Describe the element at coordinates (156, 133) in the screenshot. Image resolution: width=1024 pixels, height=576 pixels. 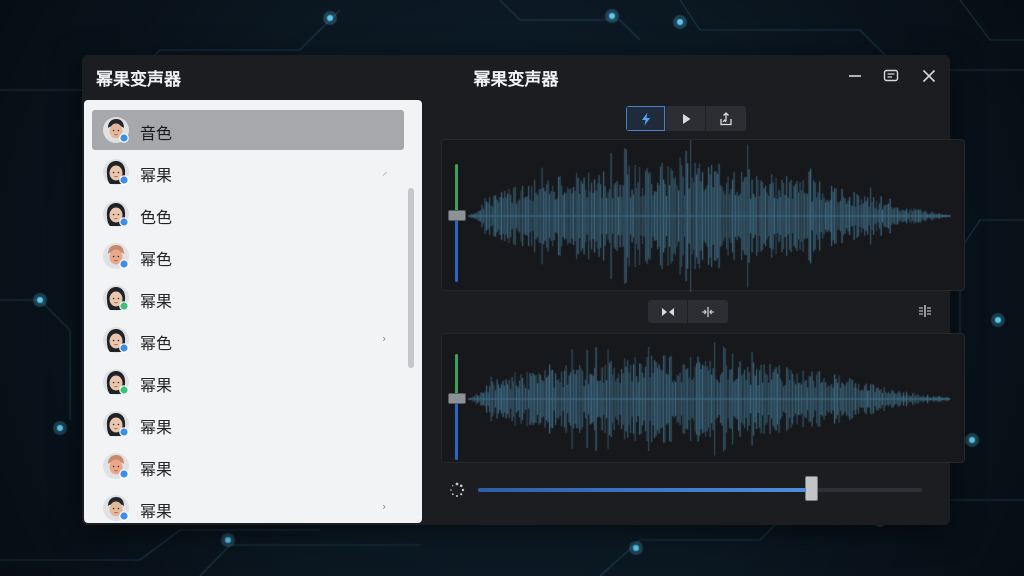
I see `voice-label: 音色` at that location.